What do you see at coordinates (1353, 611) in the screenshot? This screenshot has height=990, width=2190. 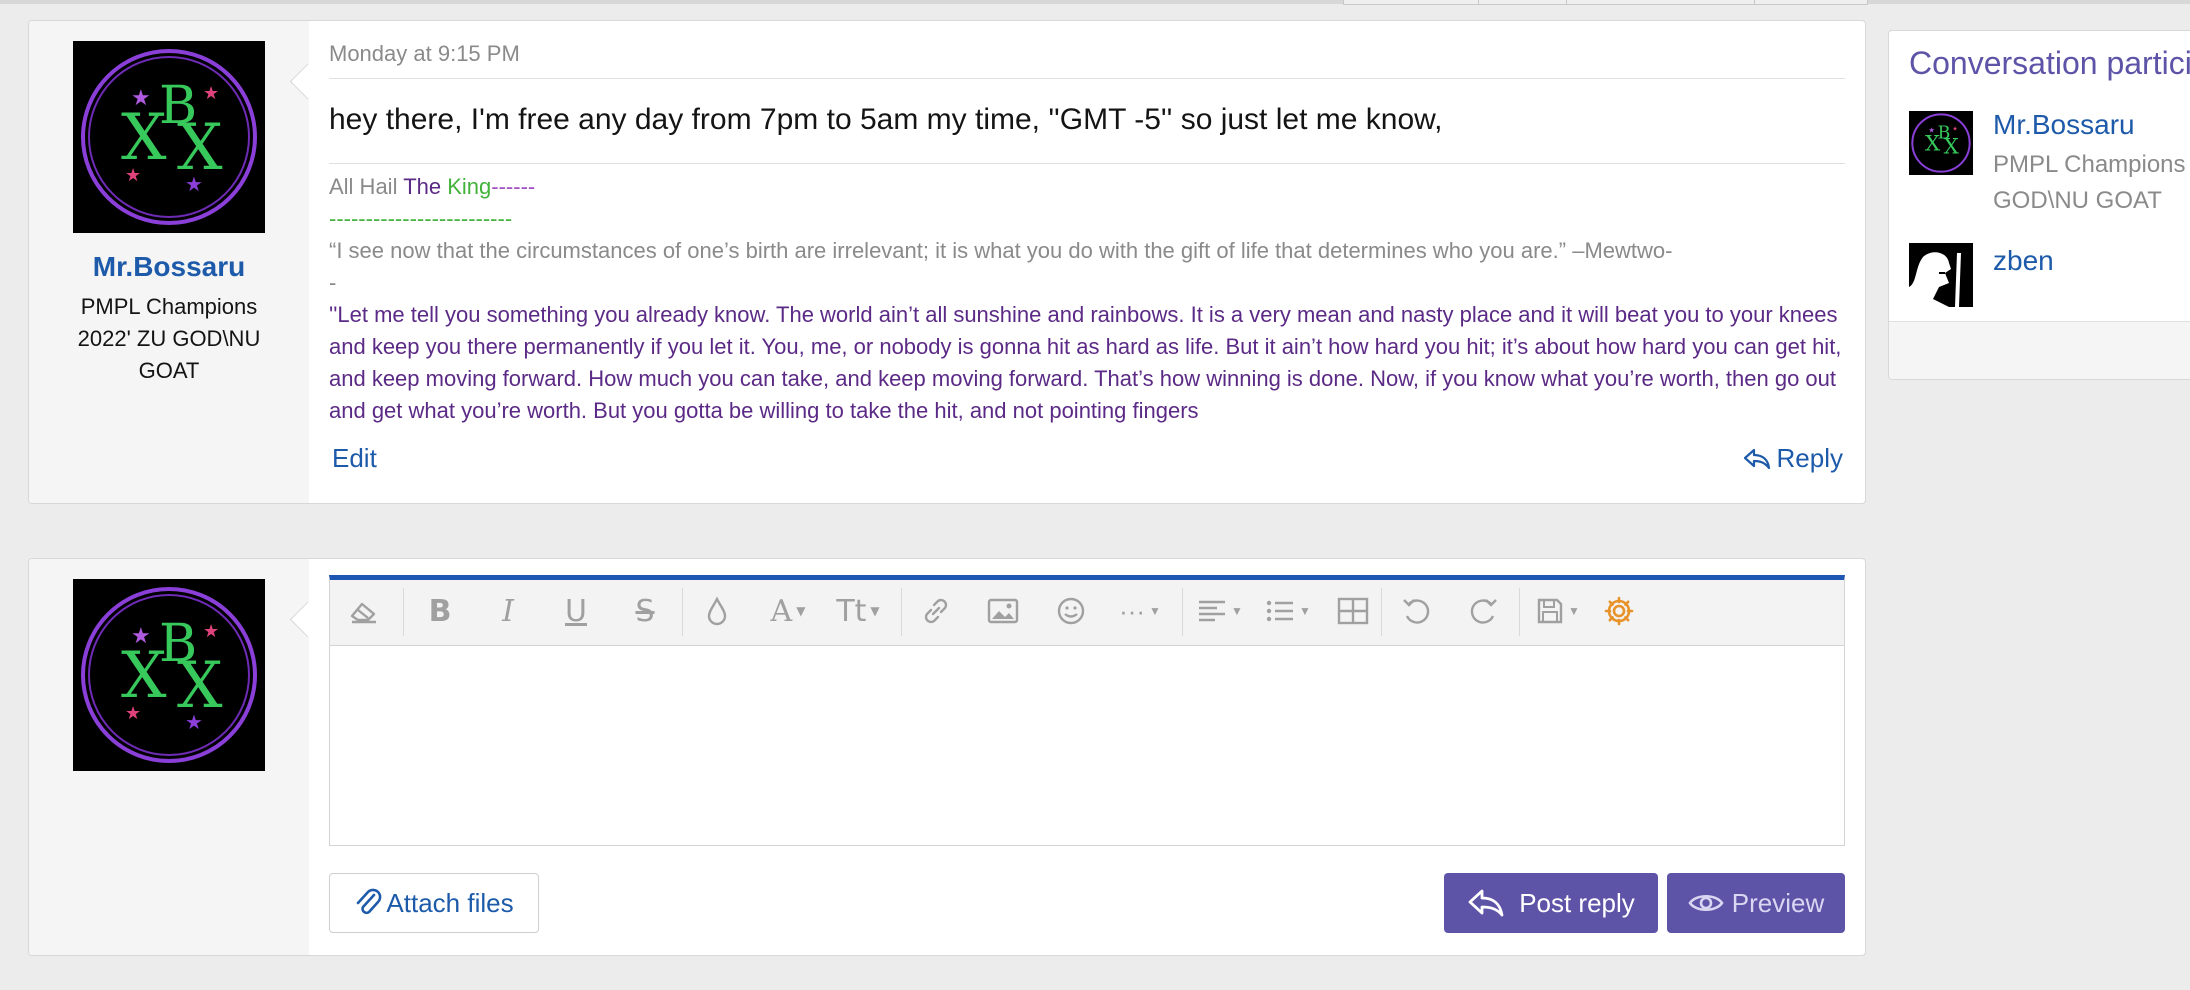 I see `insert-table-icon` at bounding box center [1353, 611].